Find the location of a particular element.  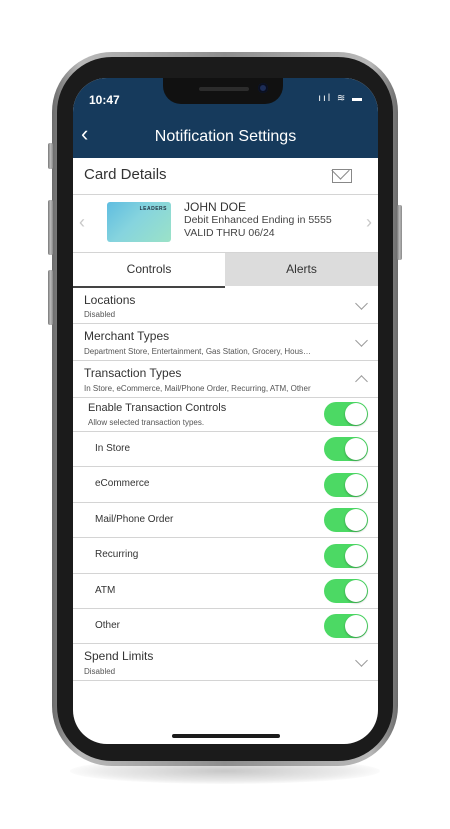

ecommerce-toggle is located at coordinates (346, 485).